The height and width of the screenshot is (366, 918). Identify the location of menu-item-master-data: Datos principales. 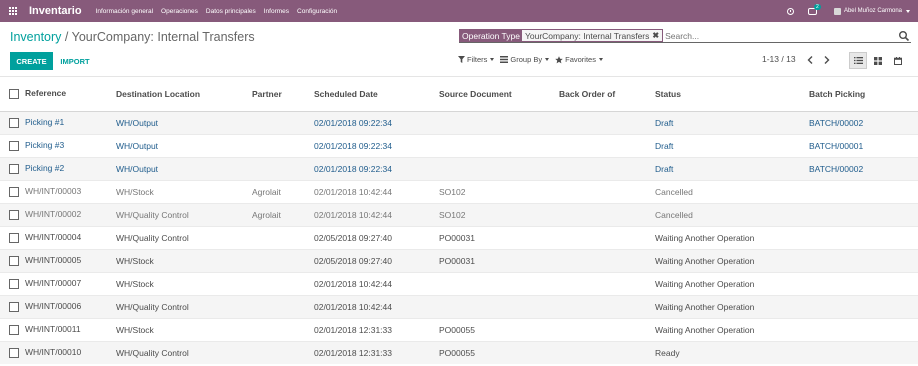
(231, 11).